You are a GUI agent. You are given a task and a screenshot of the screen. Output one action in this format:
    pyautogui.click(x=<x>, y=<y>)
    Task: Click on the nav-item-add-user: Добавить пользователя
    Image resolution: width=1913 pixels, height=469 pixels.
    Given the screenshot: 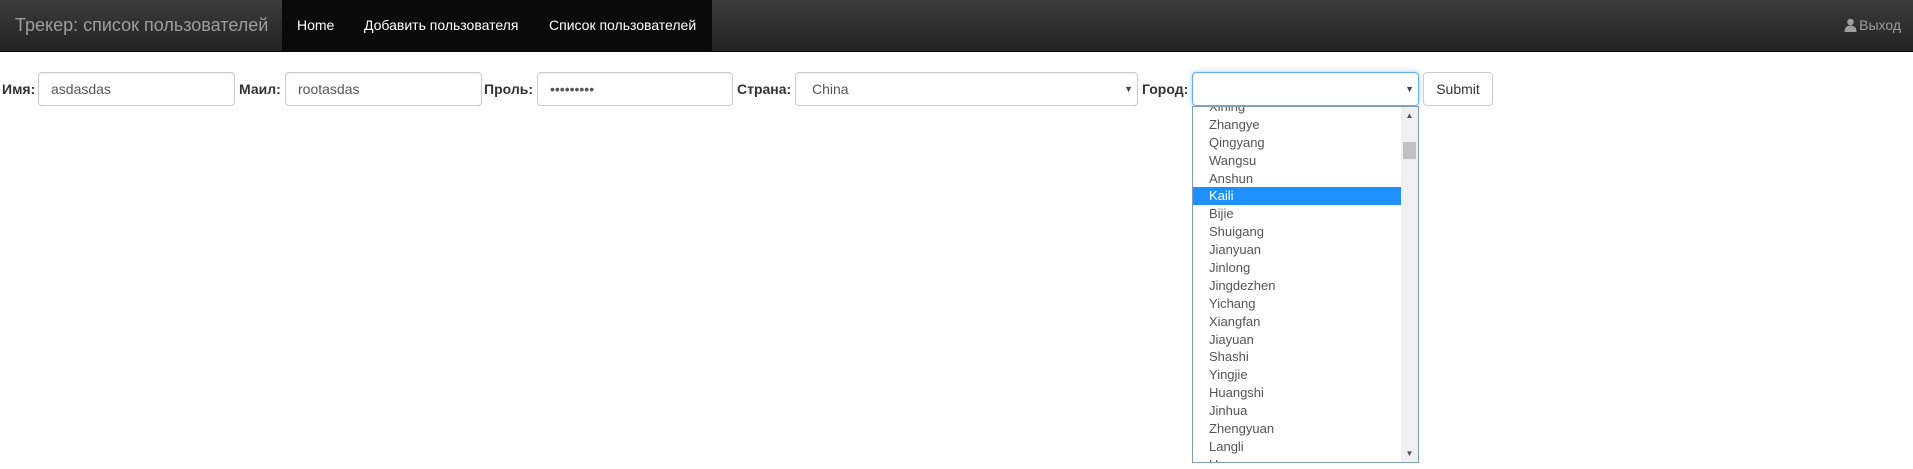 What is the action you would take?
    pyautogui.click(x=441, y=25)
    